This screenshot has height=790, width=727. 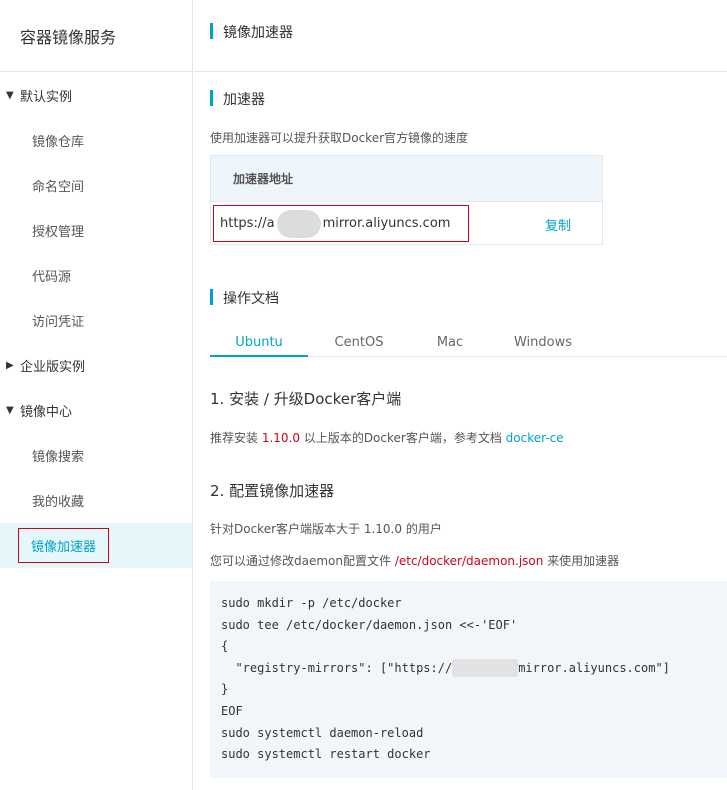 I want to click on step1-text-b: 以上版本的Docker客户端，参考文档, so click(x=403, y=438).